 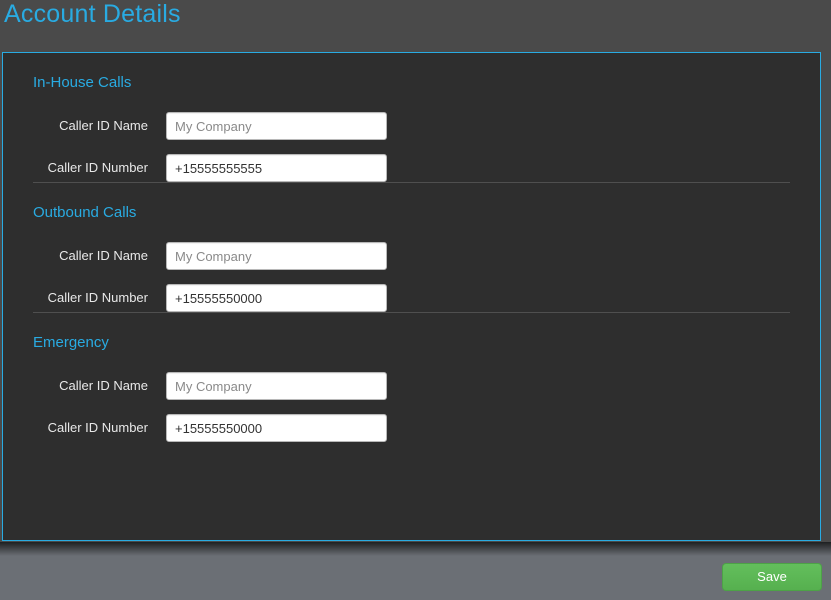 What do you see at coordinates (772, 577) in the screenshot?
I see `save-button: Save` at bounding box center [772, 577].